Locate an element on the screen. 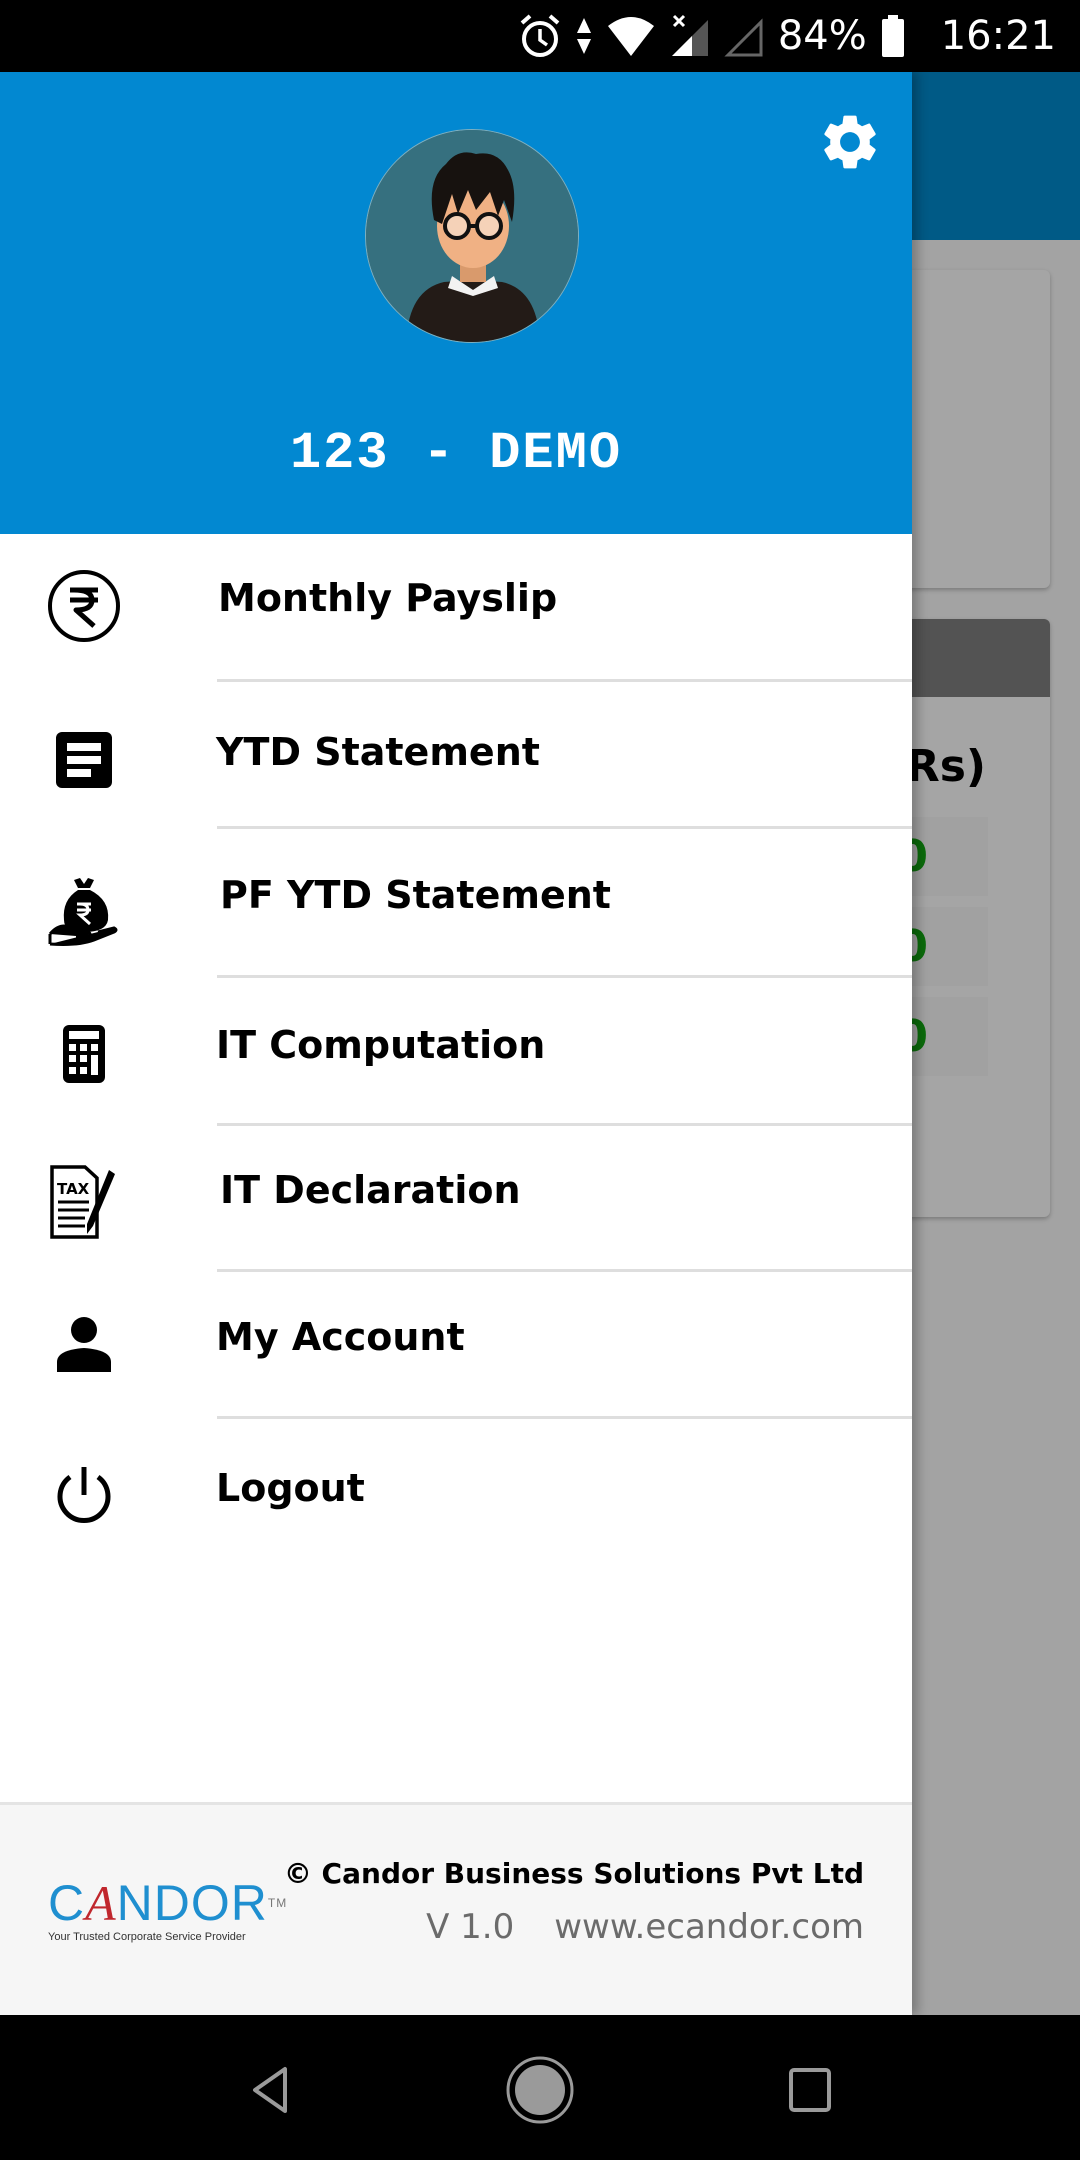 This screenshot has height=2160, width=1080. battery-icon is located at coordinates (892, 36).